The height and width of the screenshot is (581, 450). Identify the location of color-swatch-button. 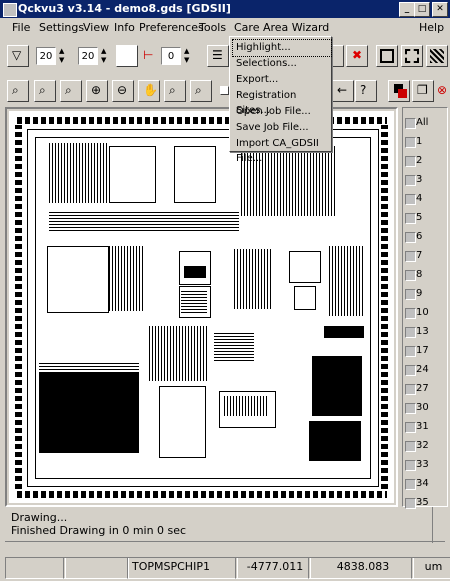
(127, 56).